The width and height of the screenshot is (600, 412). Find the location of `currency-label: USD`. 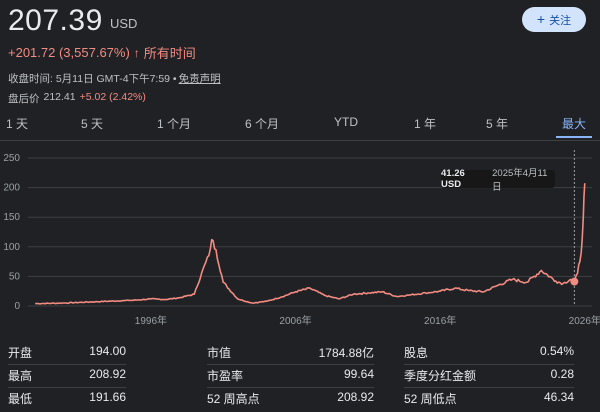

currency-label: USD is located at coordinates (124, 23).